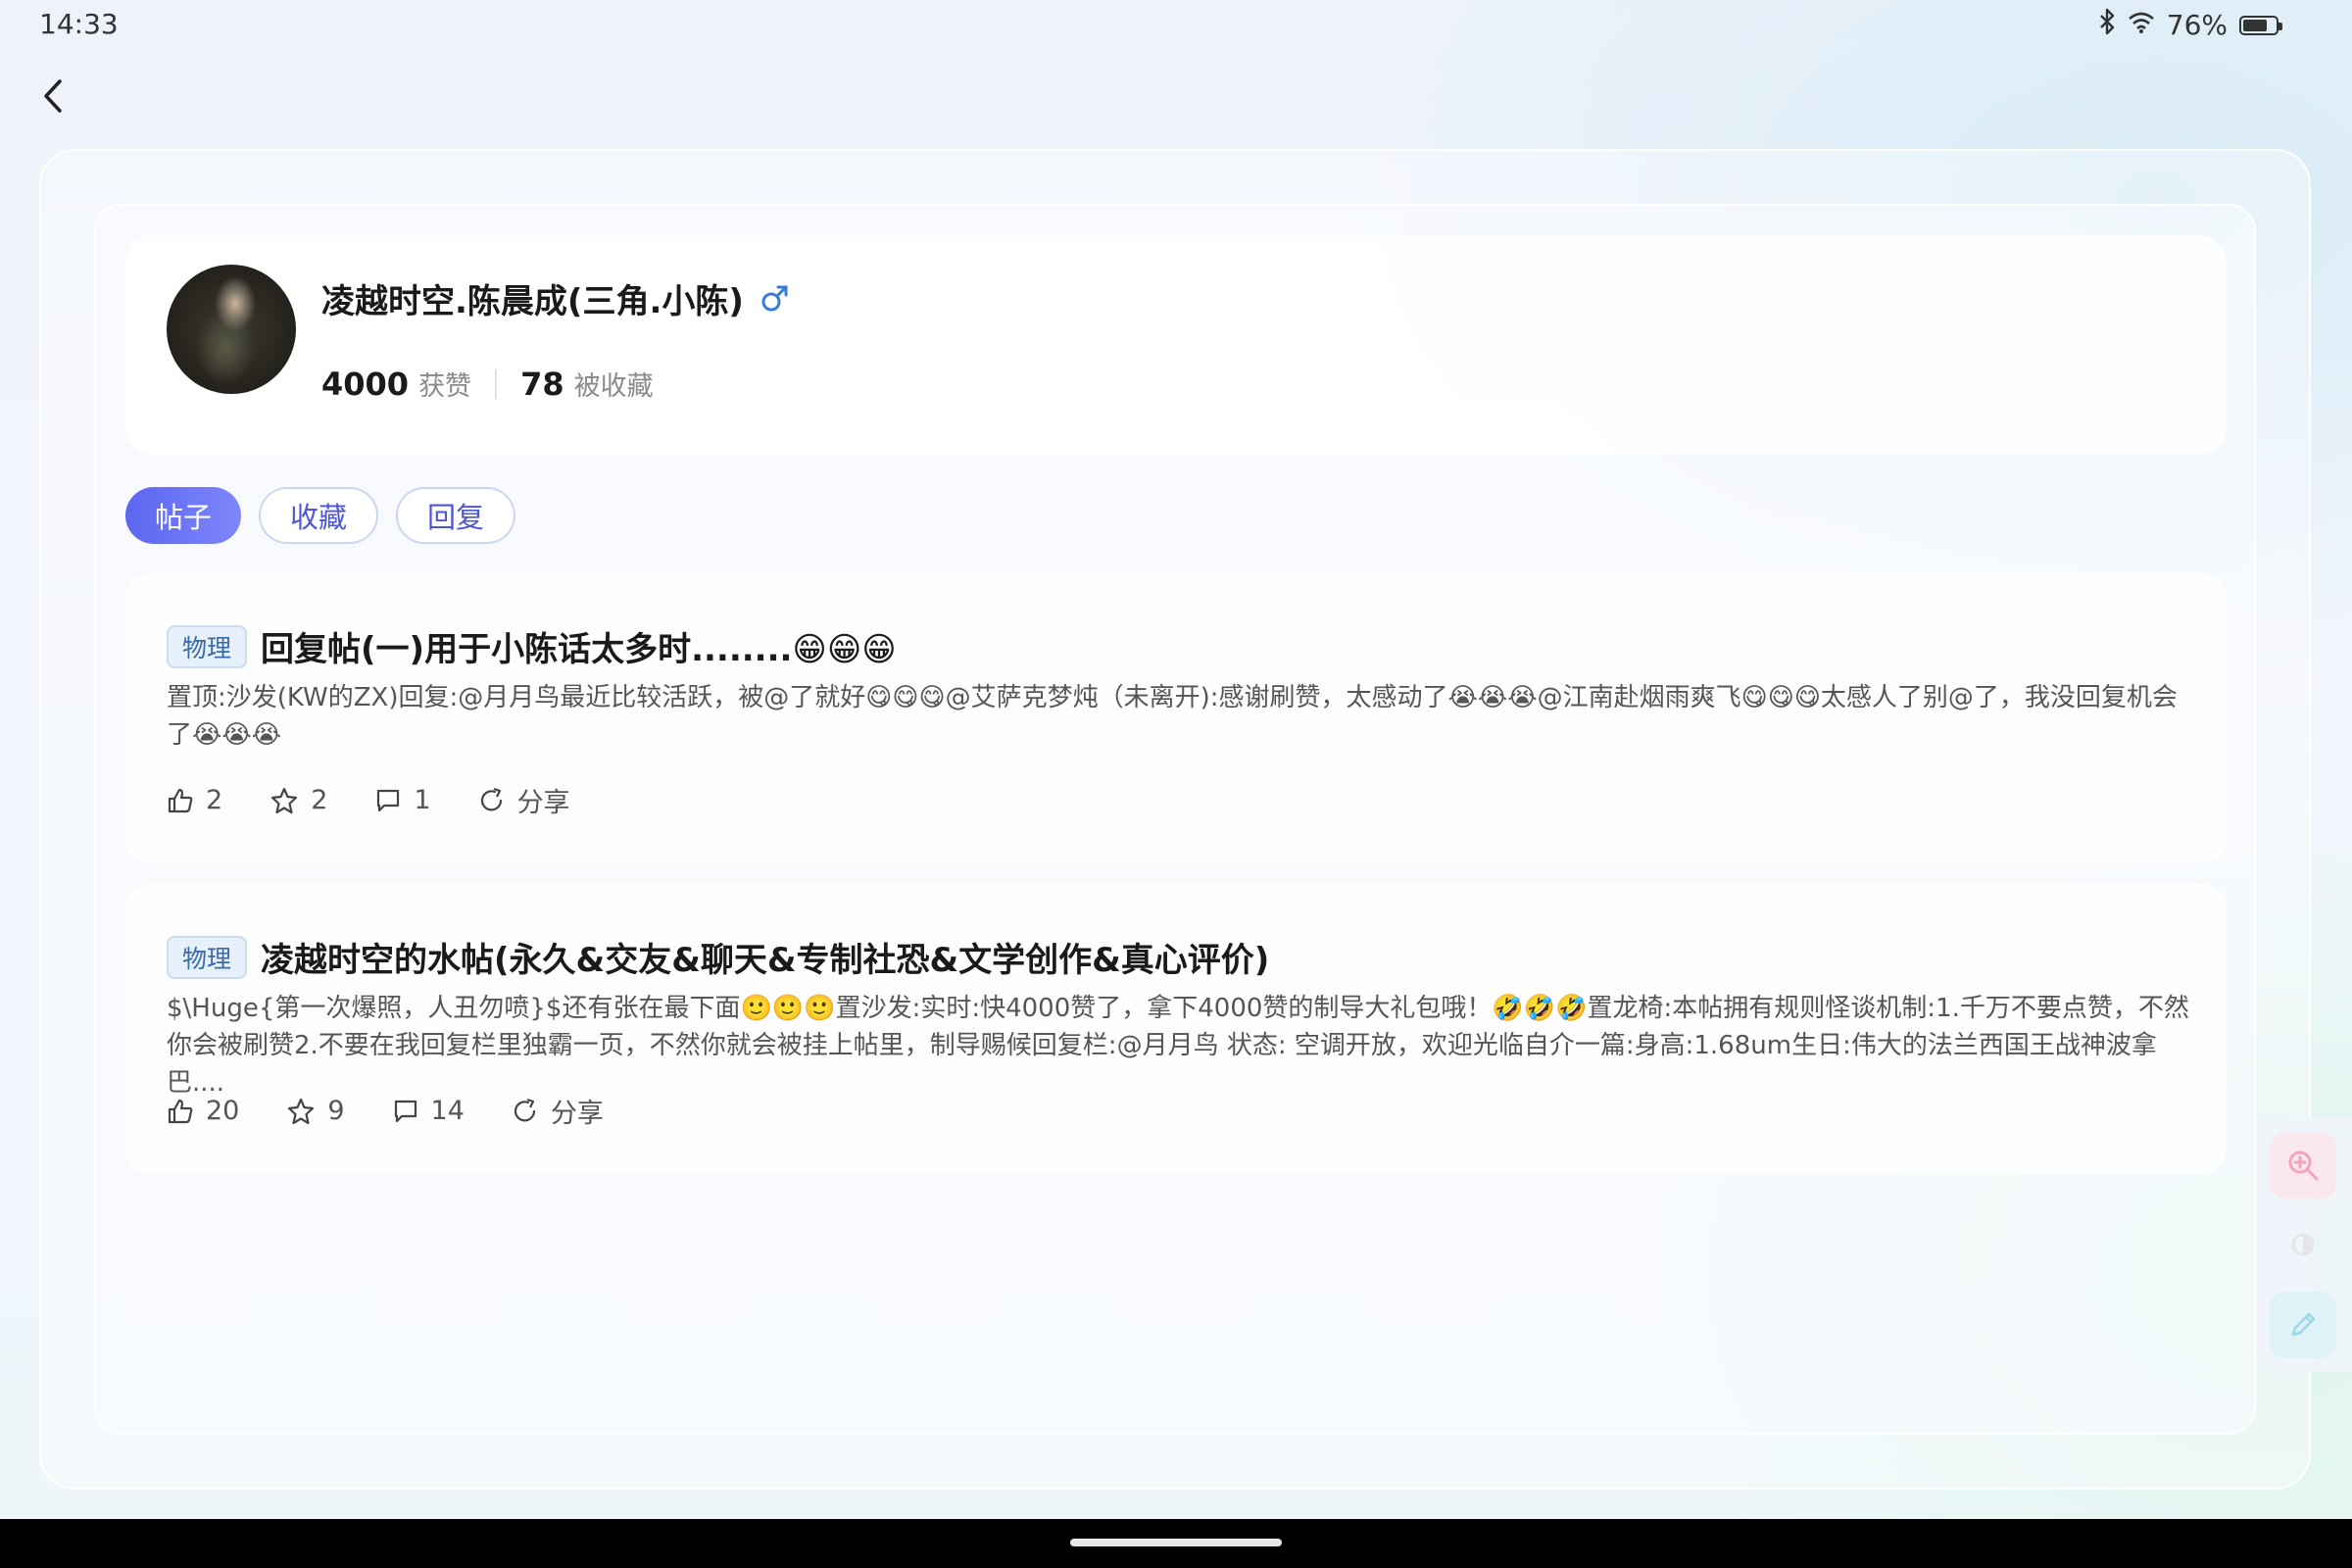 This screenshot has height=1568, width=2352. I want to click on profile-card: 凌越时空.陈晨成(三角.小陈) 4000 获赞 78 被收藏, so click(1176, 345).